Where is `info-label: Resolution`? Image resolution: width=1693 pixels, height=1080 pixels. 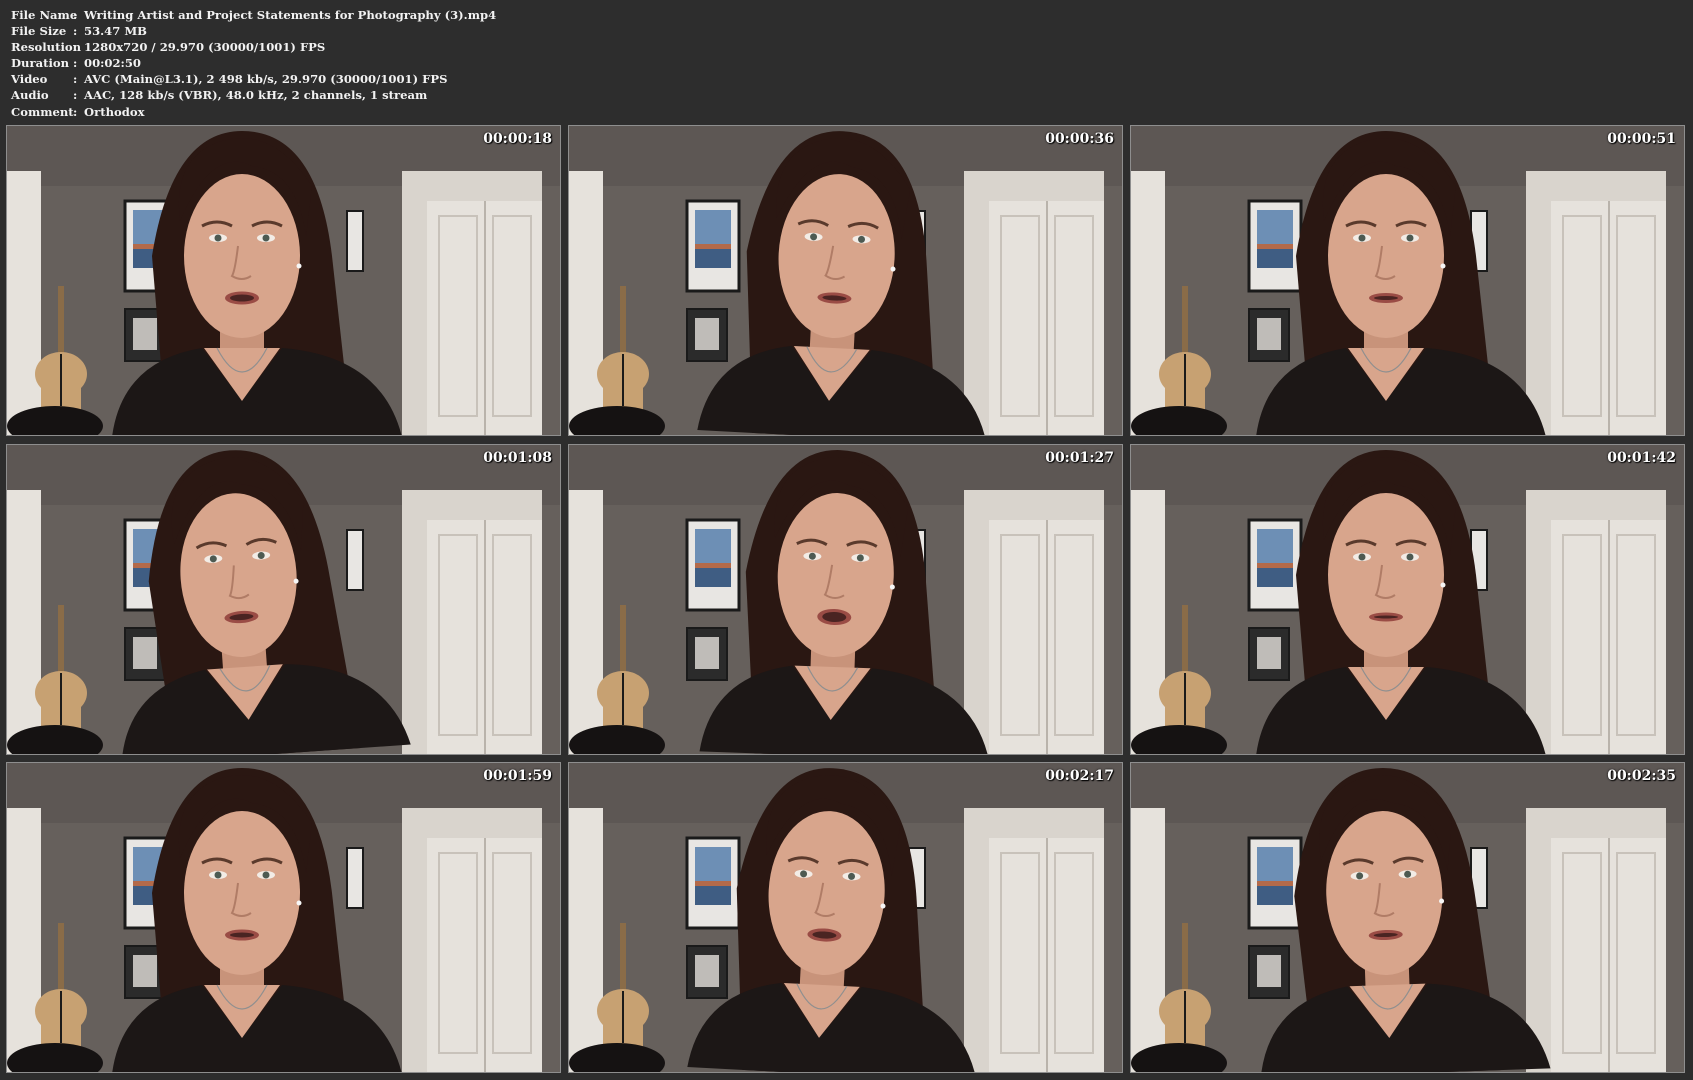
info-label: Resolution is located at coordinates (46, 47).